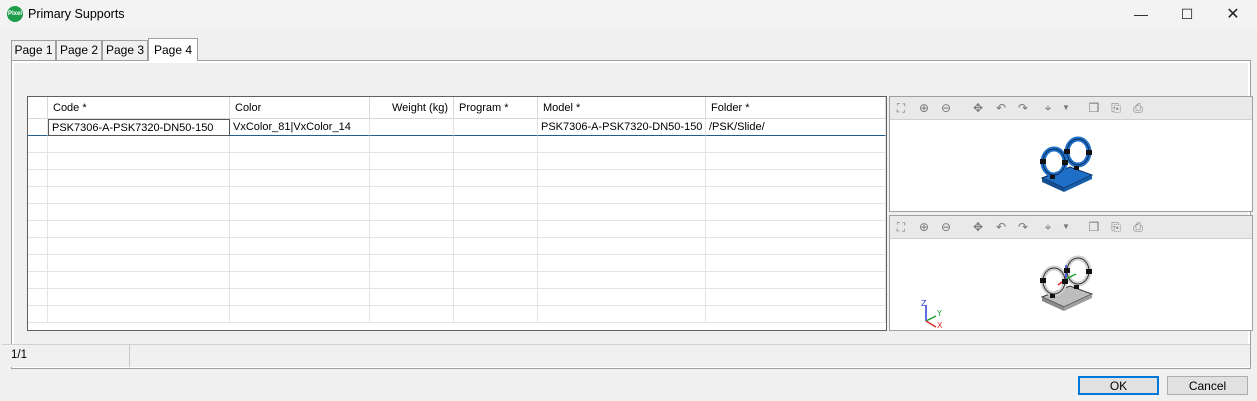  Describe the element at coordinates (1071, 165) in the screenshot. I see `model-preview-canvas` at that location.